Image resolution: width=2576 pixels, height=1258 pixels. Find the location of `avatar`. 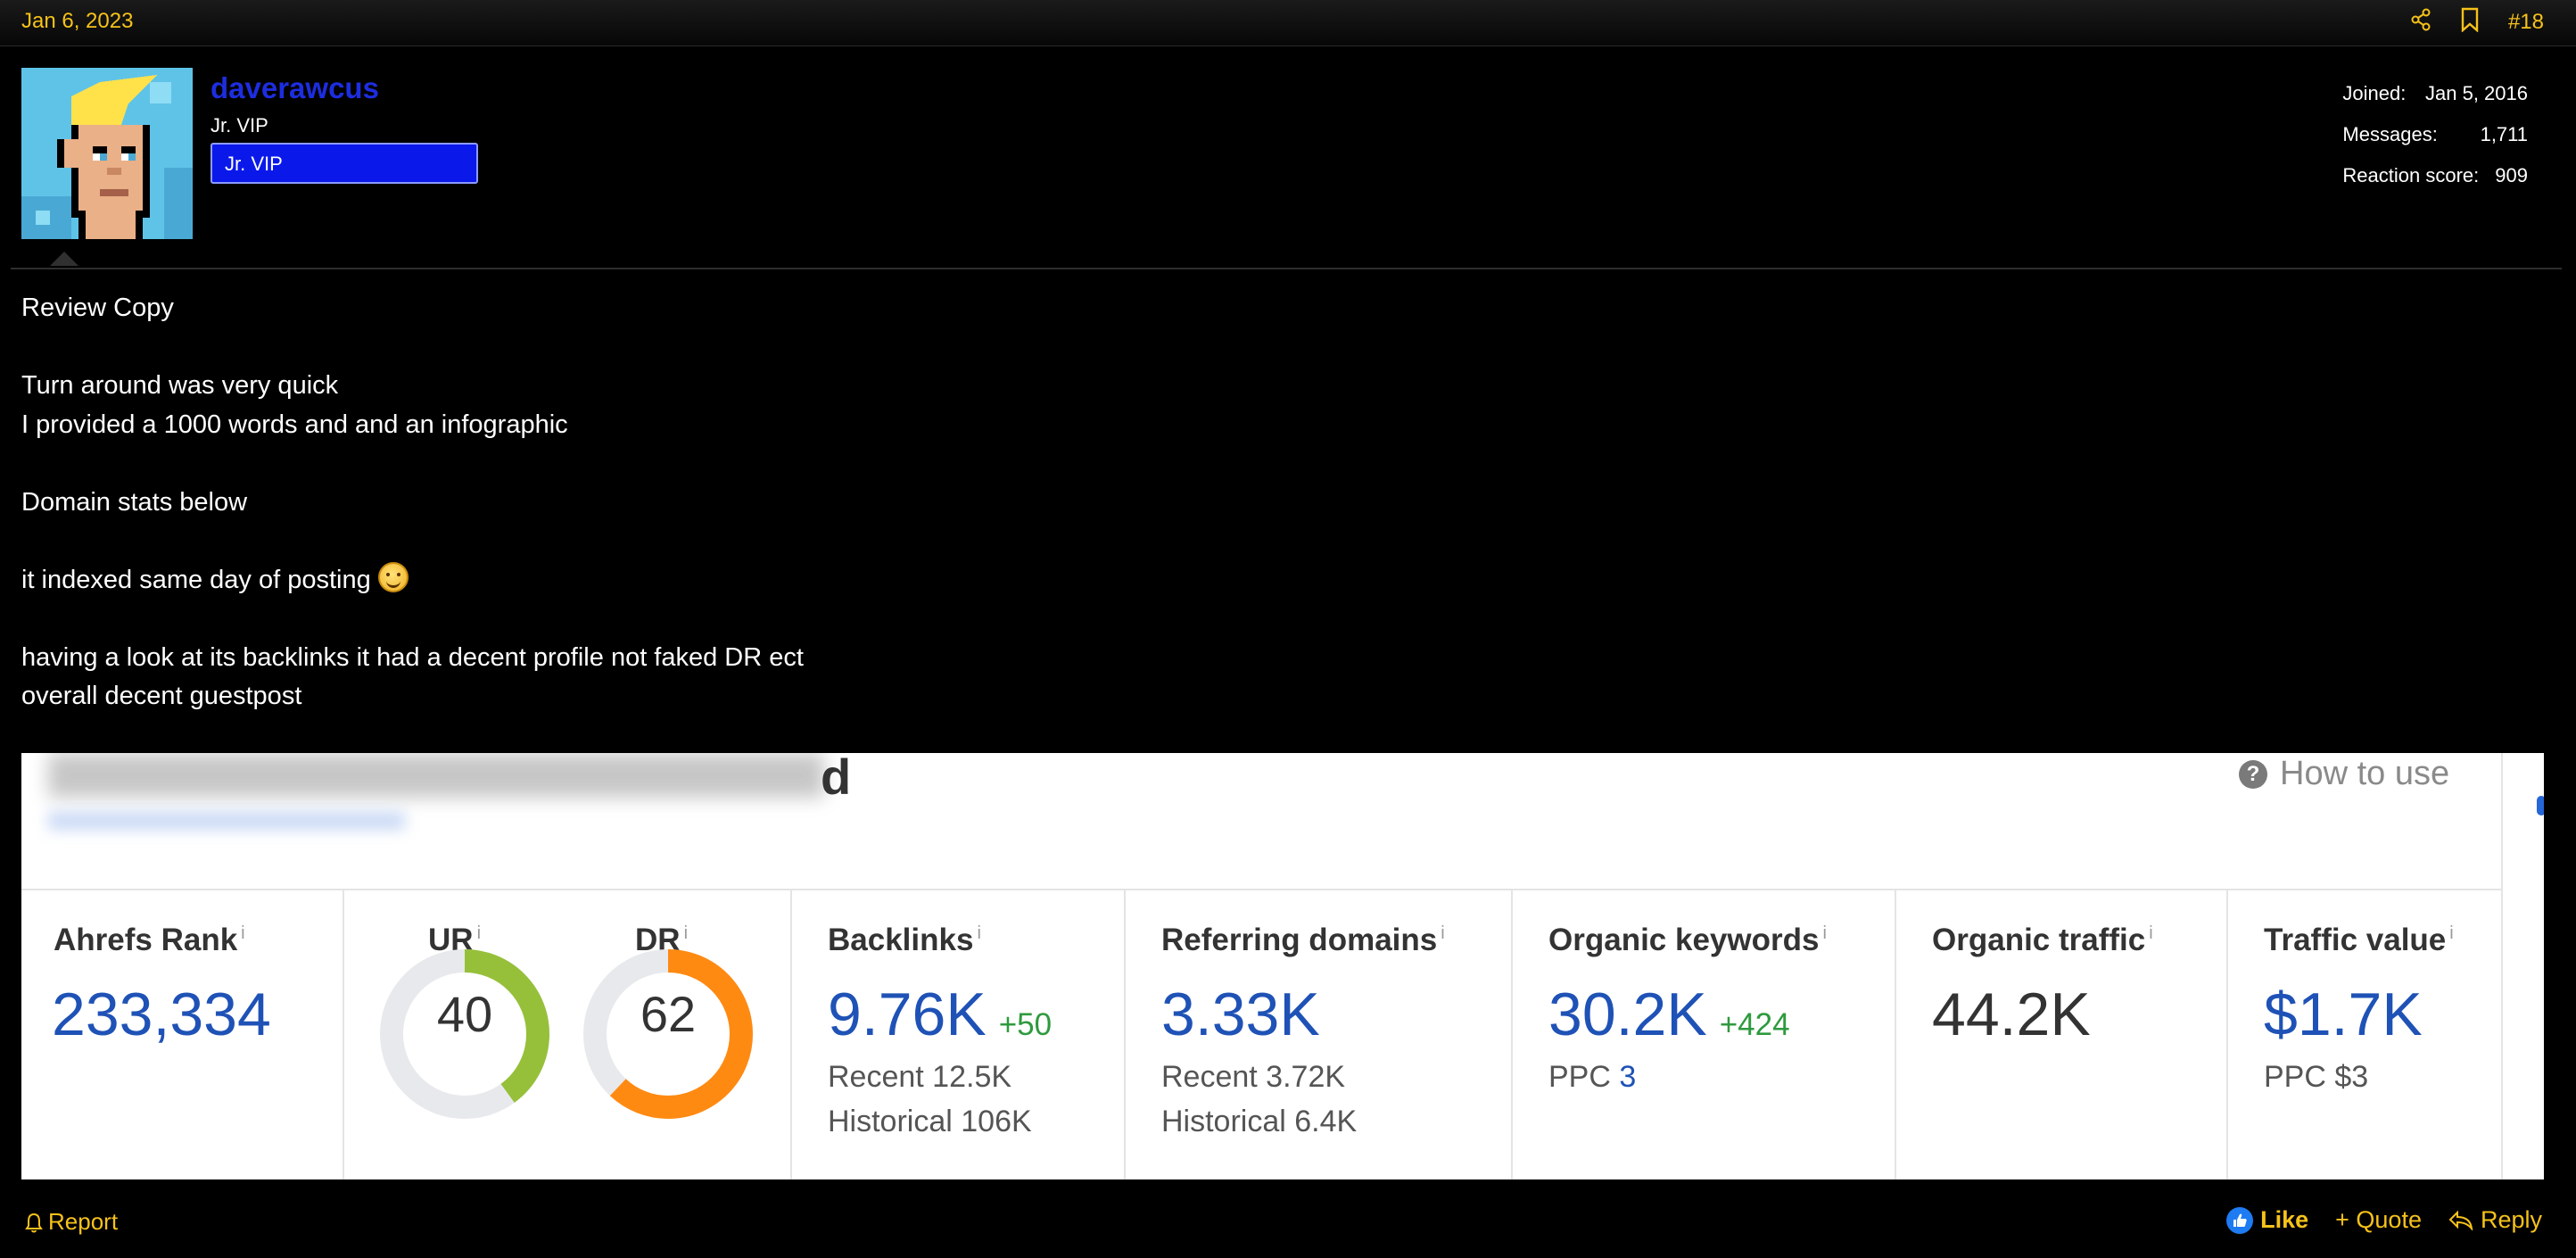

avatar is located at coordinates (107, 153).